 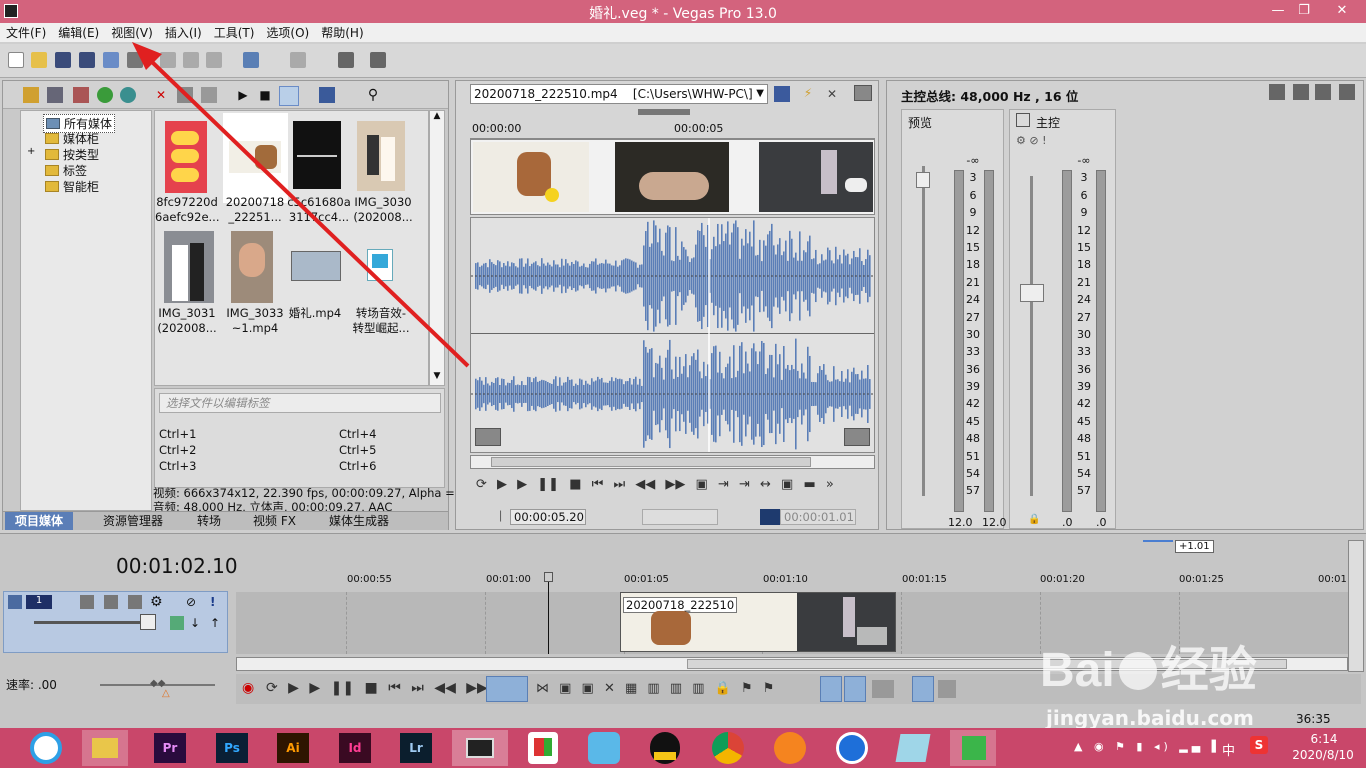 I want to click on green-app-taskbar, so click(x=973, y=748).